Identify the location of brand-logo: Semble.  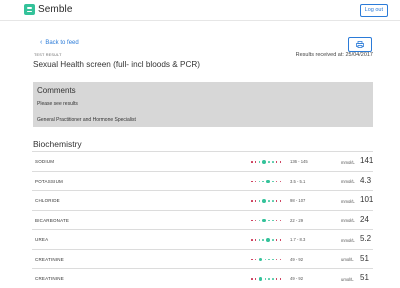
(48, 9).